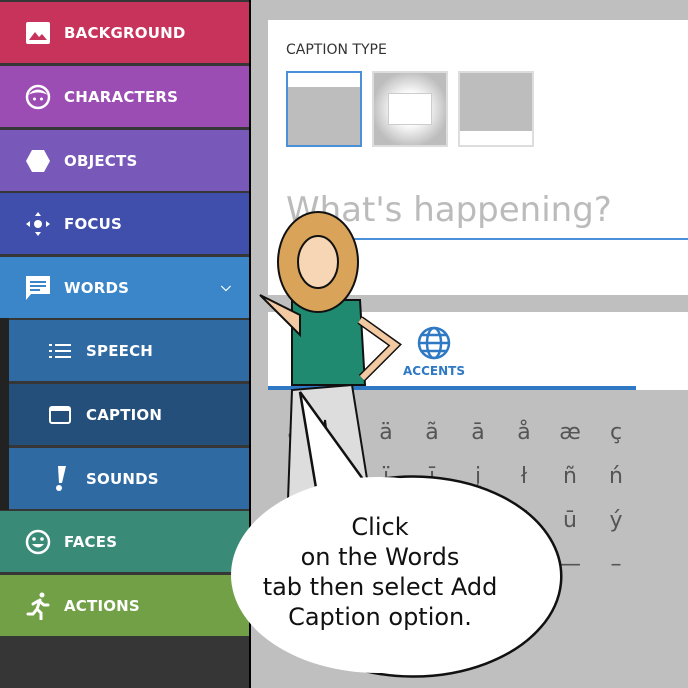 Image resolution: width=688 pixels, height=688 pixels. What do you see at coordinates (380, 527) in the screenshot?
I see `bubble-line: Click` at bounding box center [380, 527].